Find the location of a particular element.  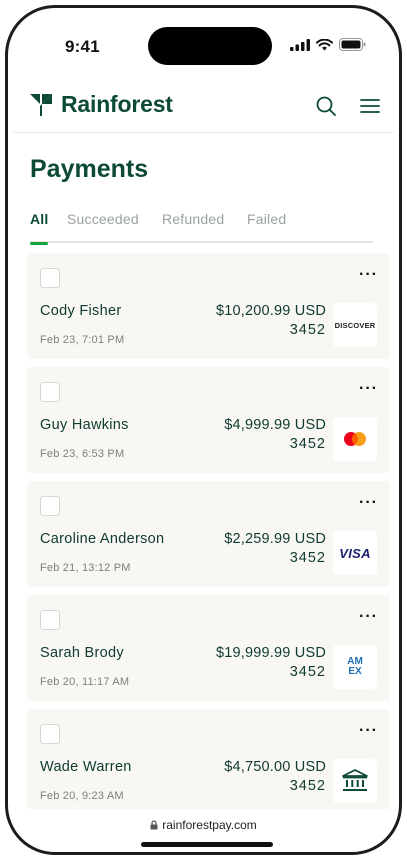

url-display: rainforestpay.com is located at coordinates (203, 825).